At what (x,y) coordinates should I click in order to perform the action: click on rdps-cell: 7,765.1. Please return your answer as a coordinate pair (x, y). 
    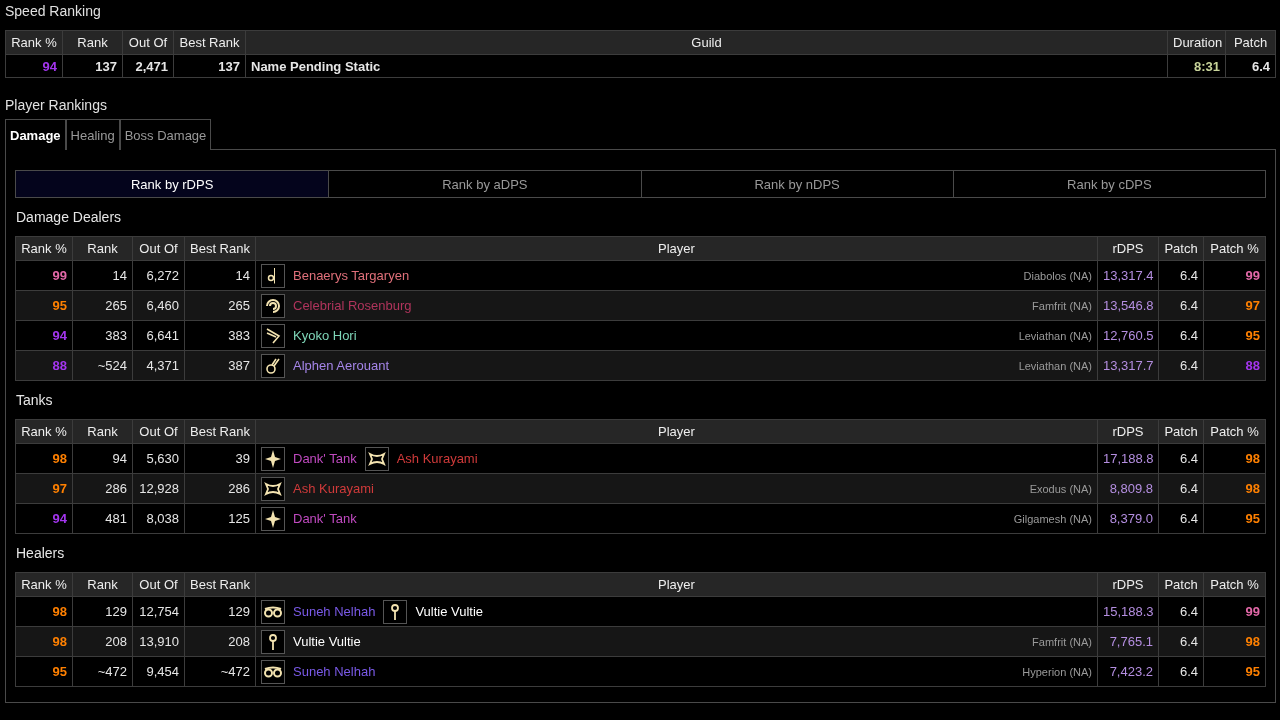
    Looking at the image, I should click on (1128, 641).